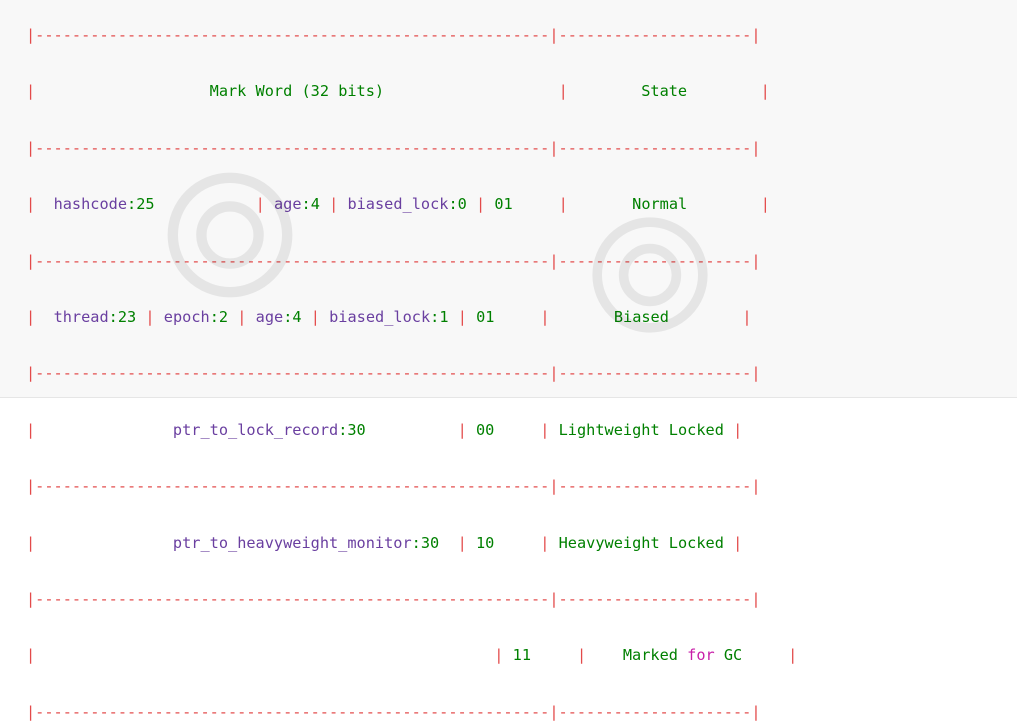 Image resolution: width=1017 pixels, height=726 pixels. What do you see at coordinates (81, 316) in the screenshot?
I see `field-thread: thread` at bounding box center [81, 316].